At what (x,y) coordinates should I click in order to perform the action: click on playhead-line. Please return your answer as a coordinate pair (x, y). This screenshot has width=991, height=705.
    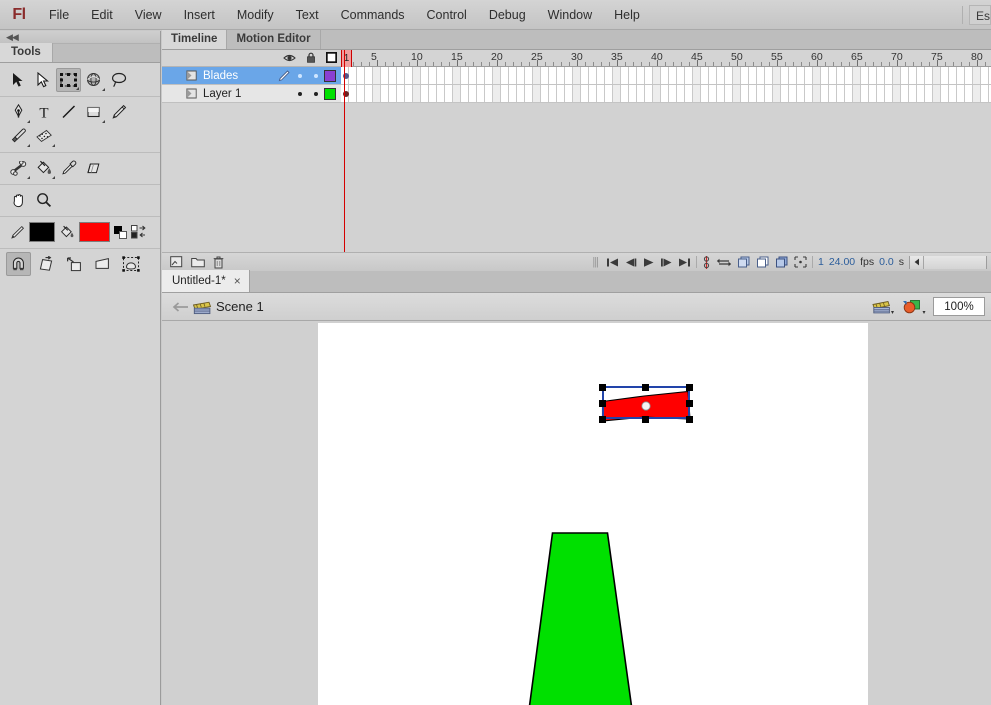
    Looking at the image, I should click on (344, 151).